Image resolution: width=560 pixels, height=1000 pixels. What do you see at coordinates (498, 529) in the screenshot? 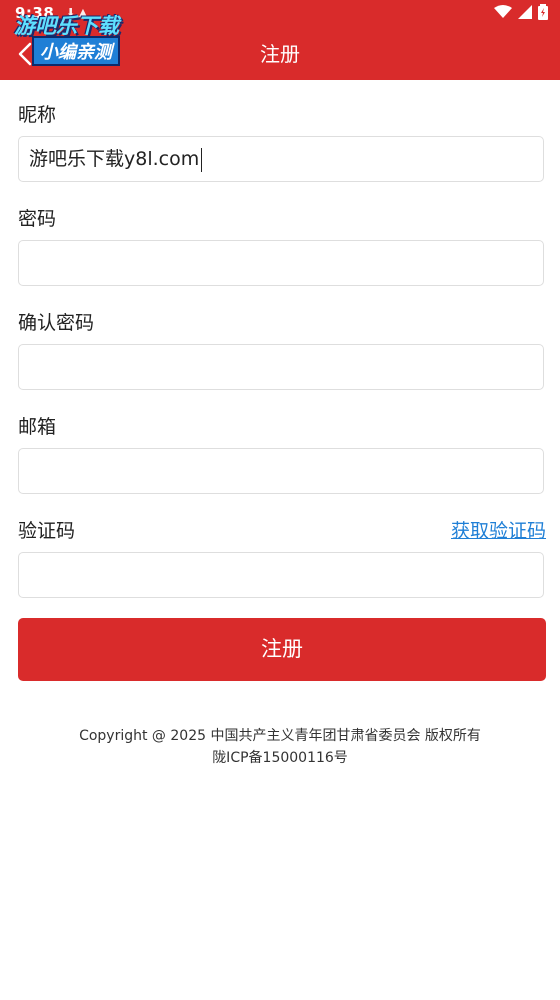
I see `get-code-link: 获取验证码` at bounding box center [498, 529].